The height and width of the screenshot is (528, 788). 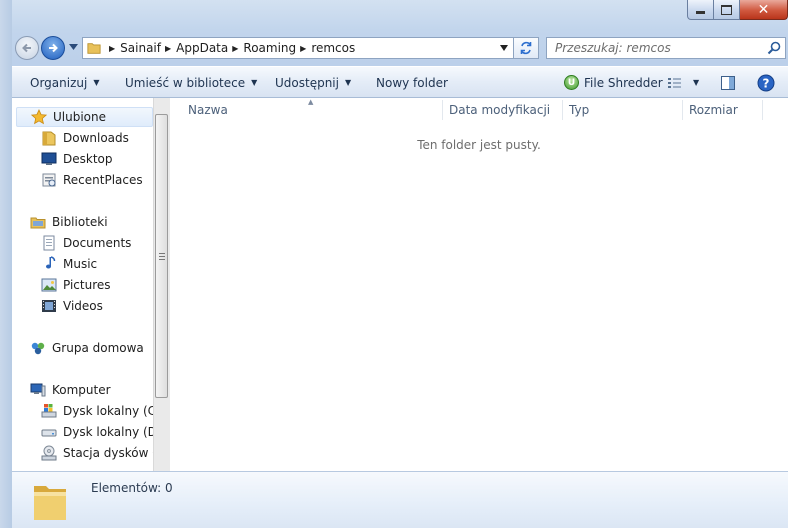 What do you see at coordinates (49, 411) in the screenshot?
I see `windows-drive-icon` at bounding box center [49, 411].